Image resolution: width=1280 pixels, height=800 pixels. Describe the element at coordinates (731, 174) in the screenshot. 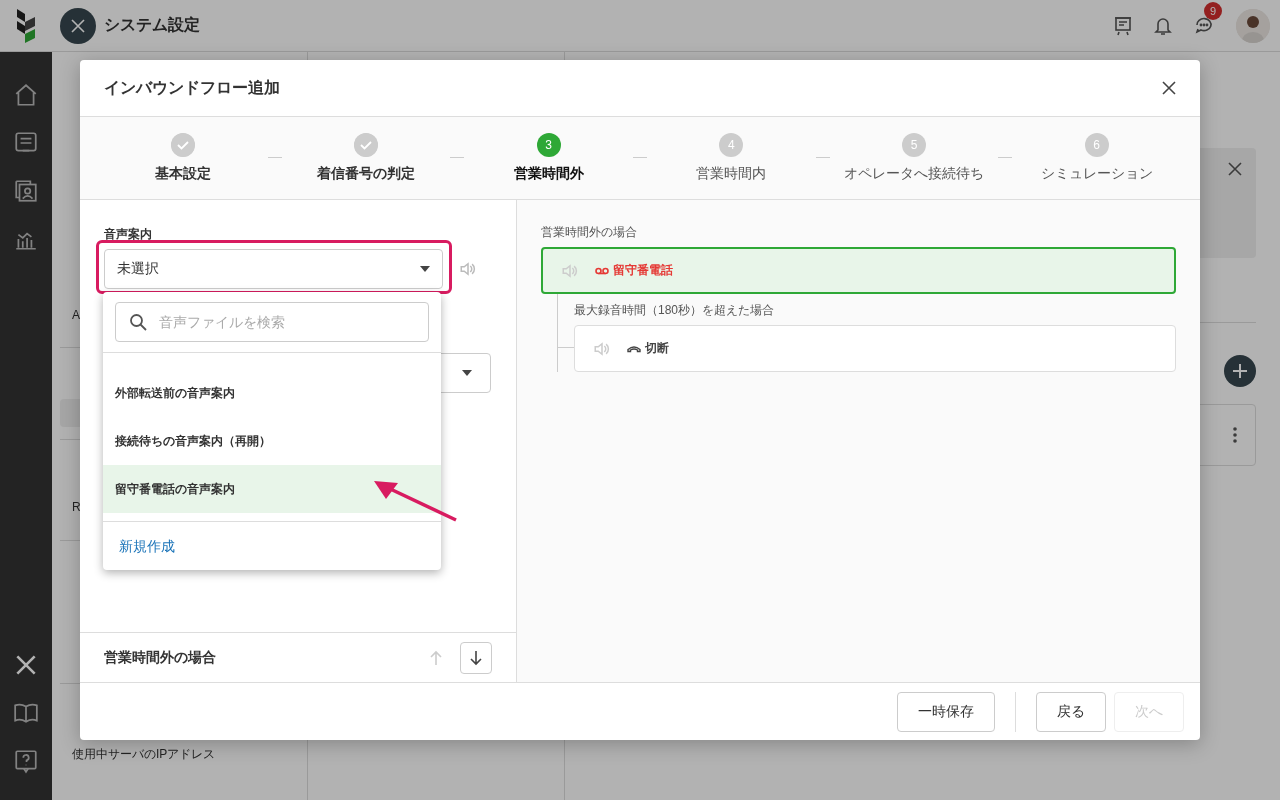

I see `step-label: 営業時間内` at that location.